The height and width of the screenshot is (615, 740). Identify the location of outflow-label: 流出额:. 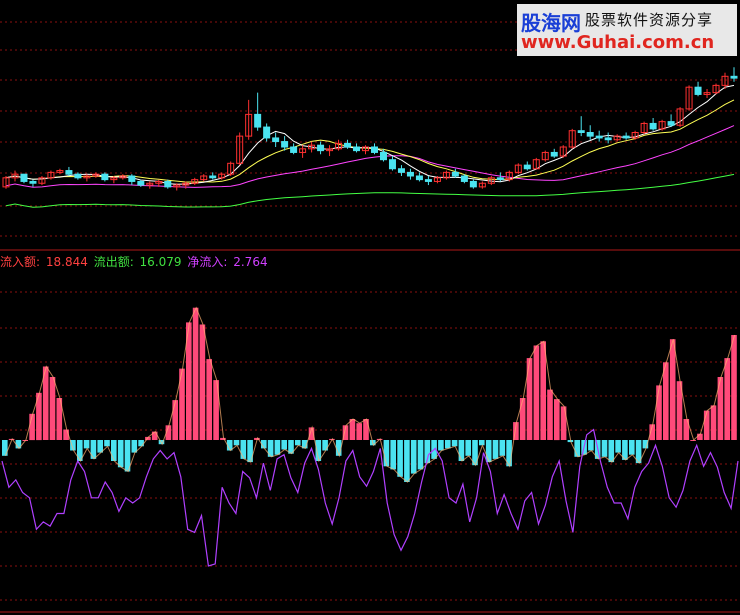
(115, 262).